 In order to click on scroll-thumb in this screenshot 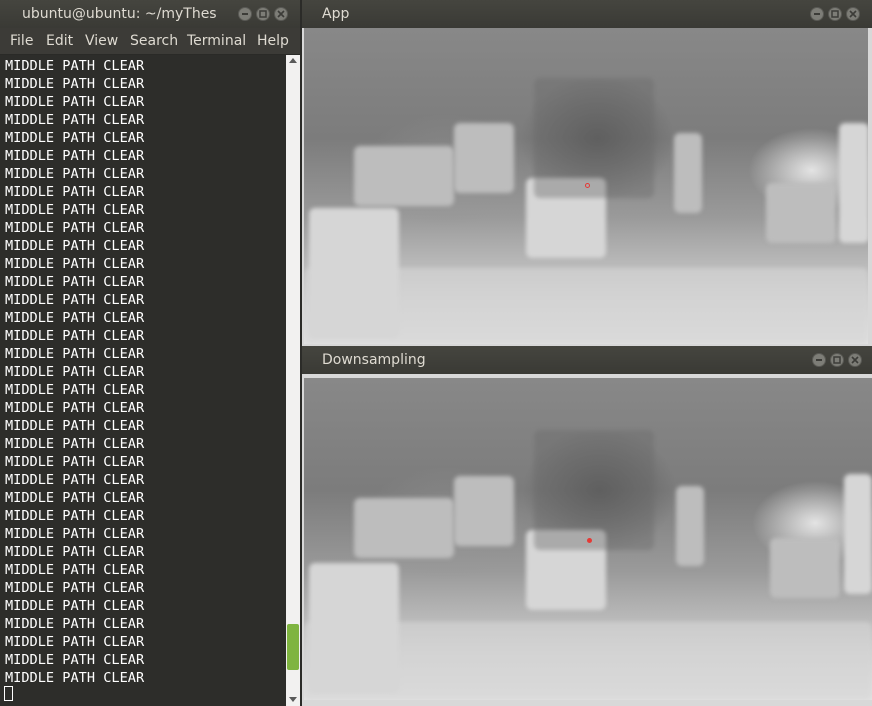, I will do `click(293, 647)`.